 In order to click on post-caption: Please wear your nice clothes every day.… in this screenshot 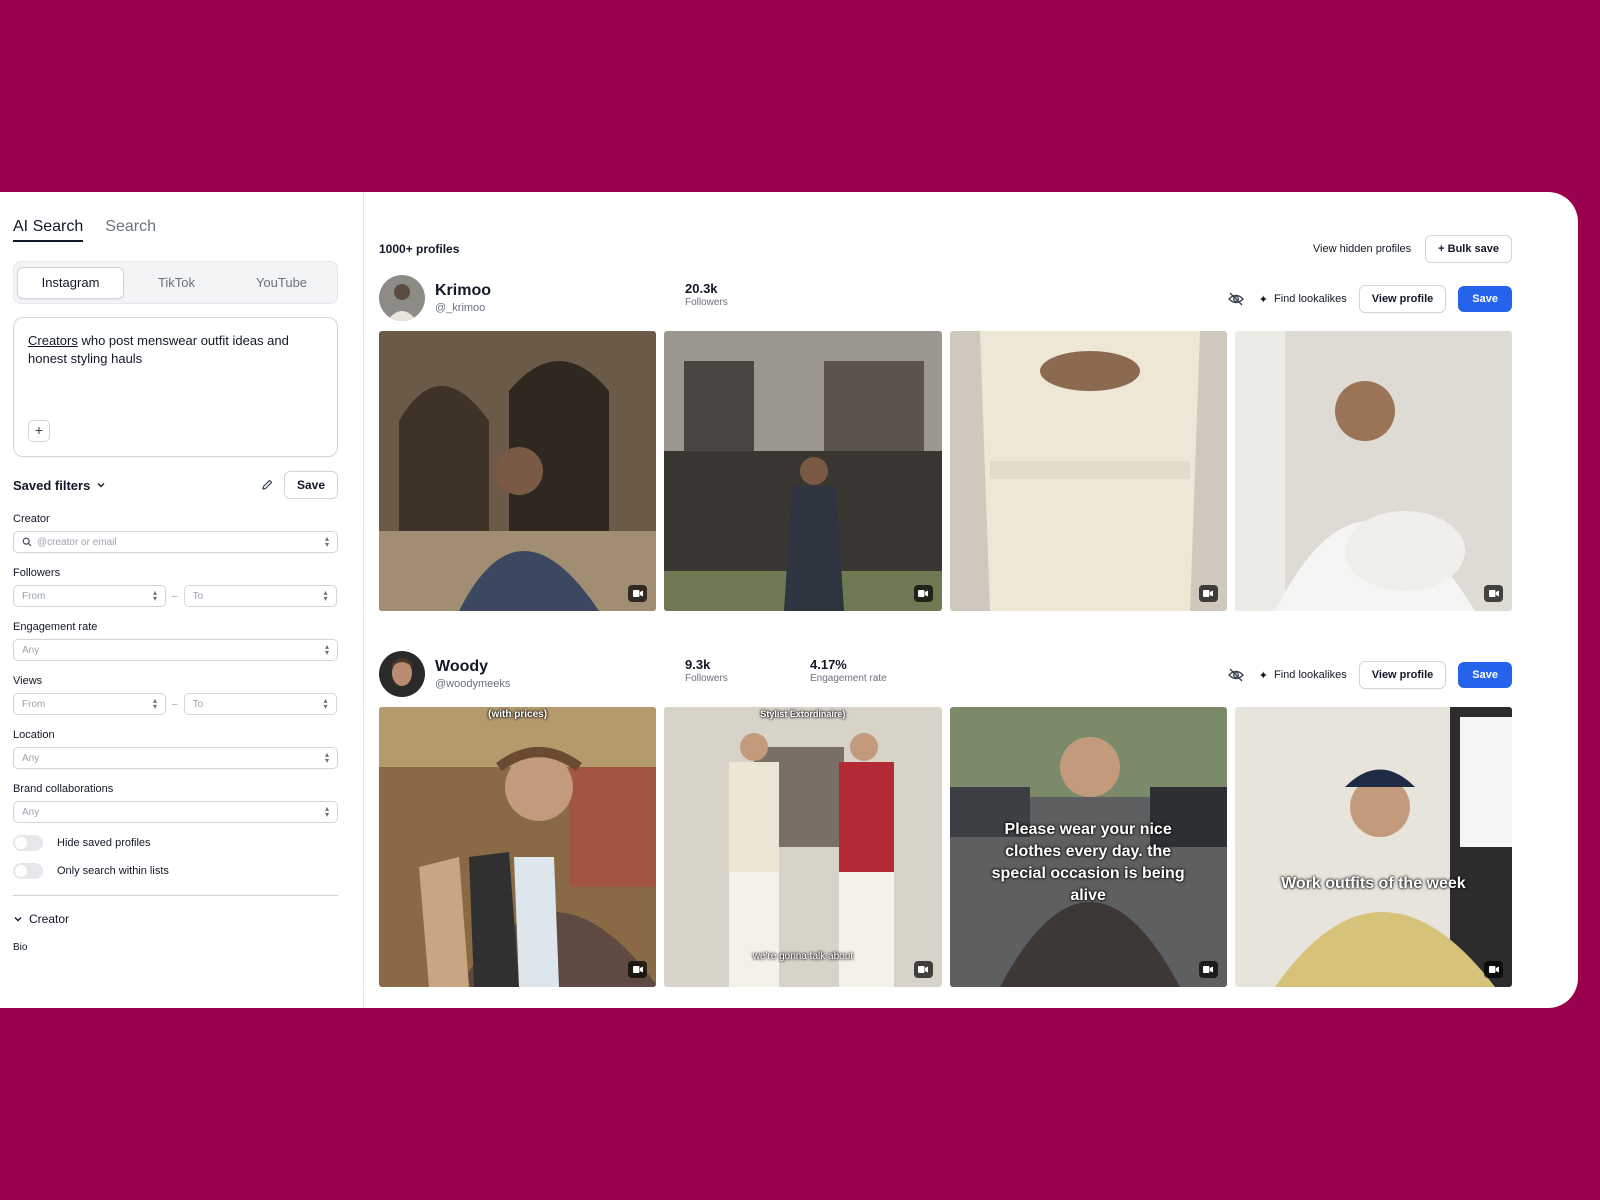, I will do `click(1088, 862)`.